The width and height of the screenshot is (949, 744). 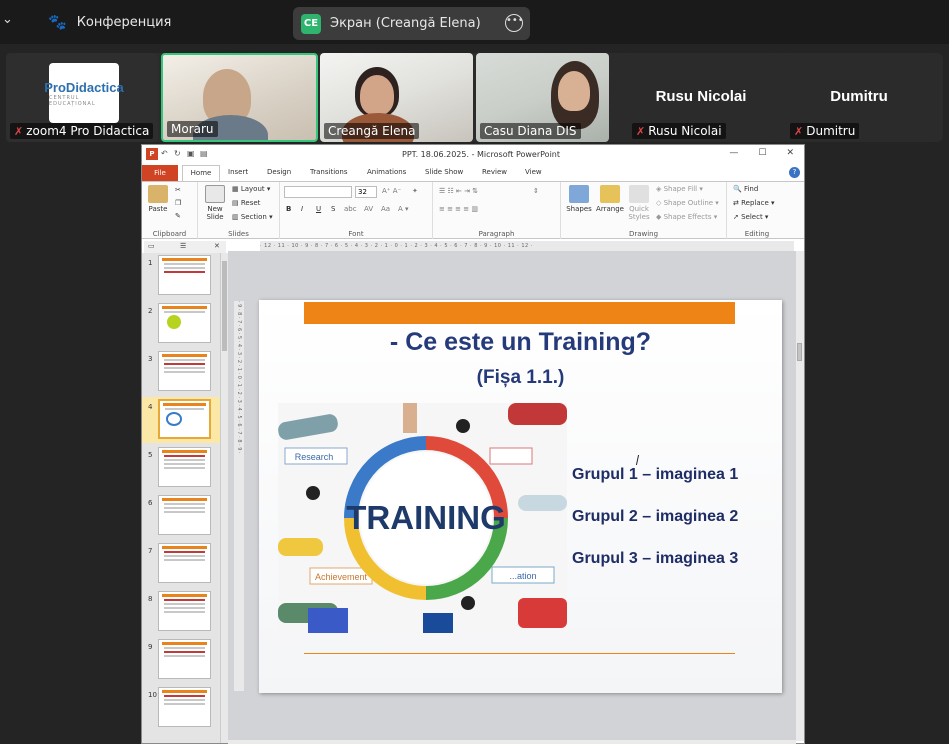 I want to click on shapes-button: Shapes, so click(x=579, y=199).